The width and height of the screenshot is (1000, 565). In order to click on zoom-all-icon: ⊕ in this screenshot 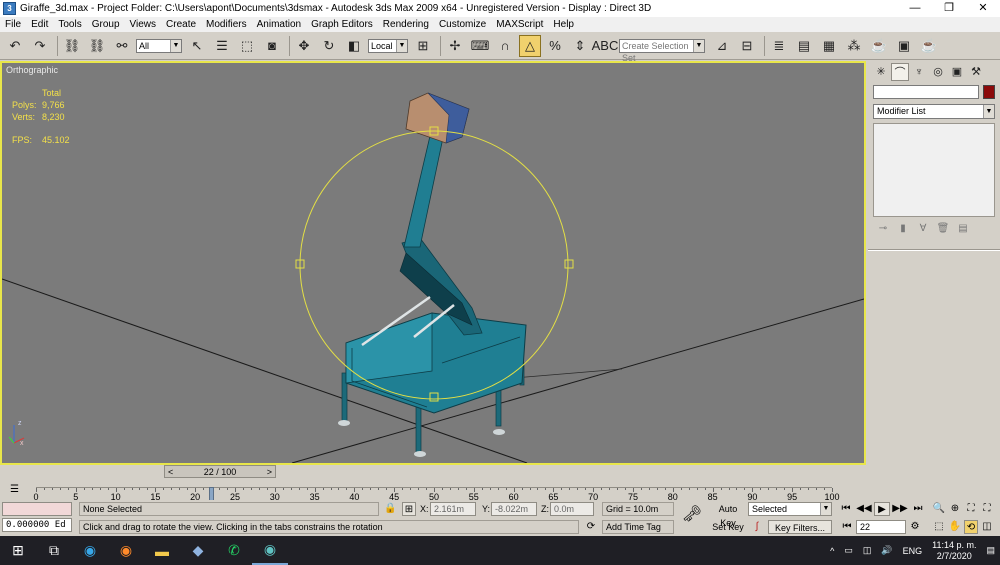, I will do `click(955, 509)`.